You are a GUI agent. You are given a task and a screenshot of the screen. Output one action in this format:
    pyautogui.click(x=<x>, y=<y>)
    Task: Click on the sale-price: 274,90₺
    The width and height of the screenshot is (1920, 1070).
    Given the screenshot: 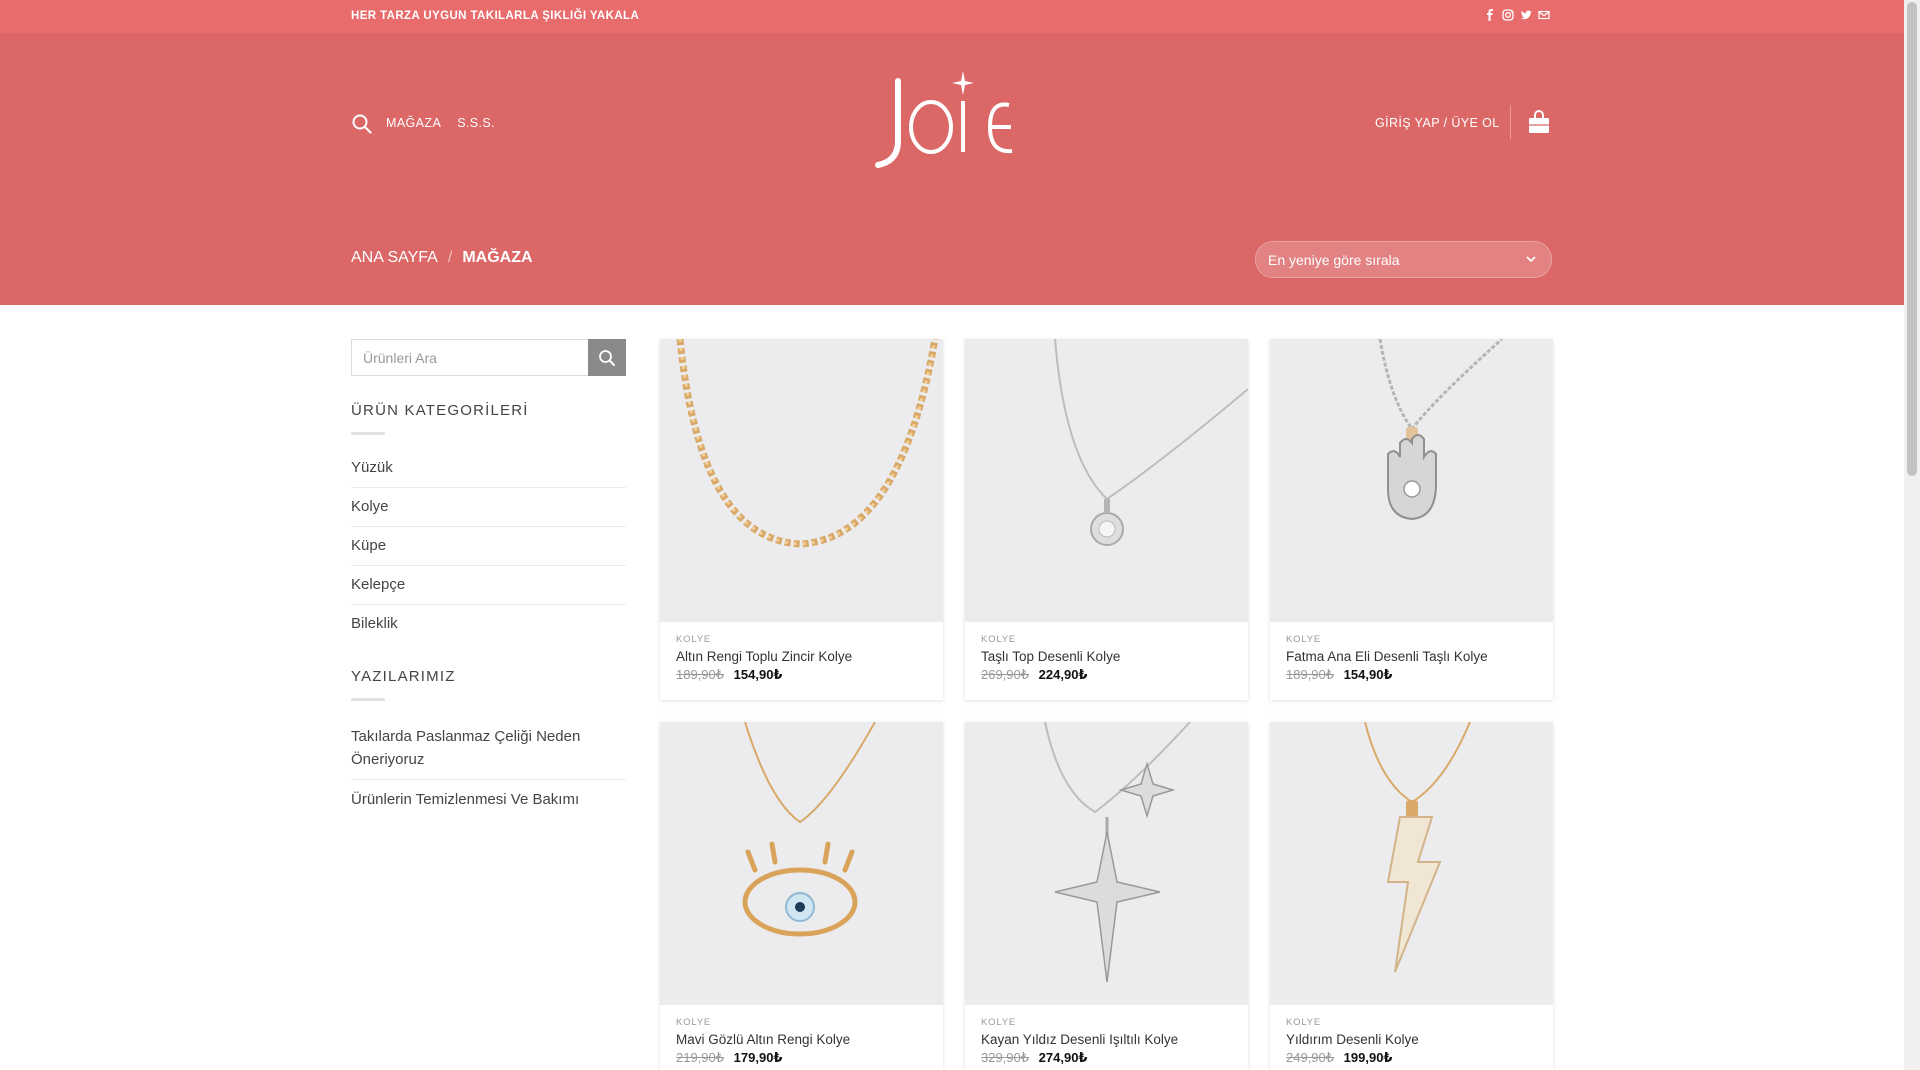 What is the action you would take?
    pyautogui.click(x=1063, y=1057)
    